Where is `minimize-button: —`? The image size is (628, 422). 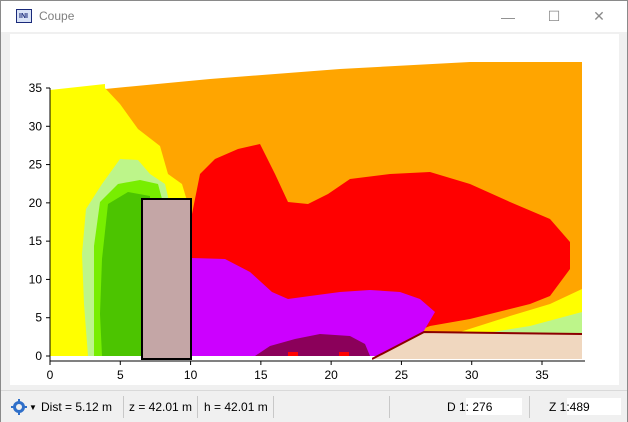
minimize-button: — is located at coordinates (508, 16).